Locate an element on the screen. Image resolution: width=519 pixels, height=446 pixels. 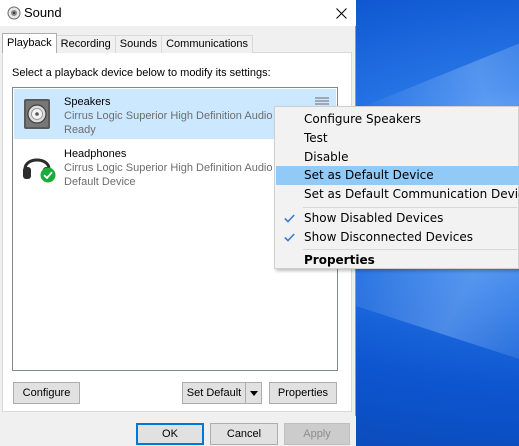
close-icon is located at coordinates (341, 13).